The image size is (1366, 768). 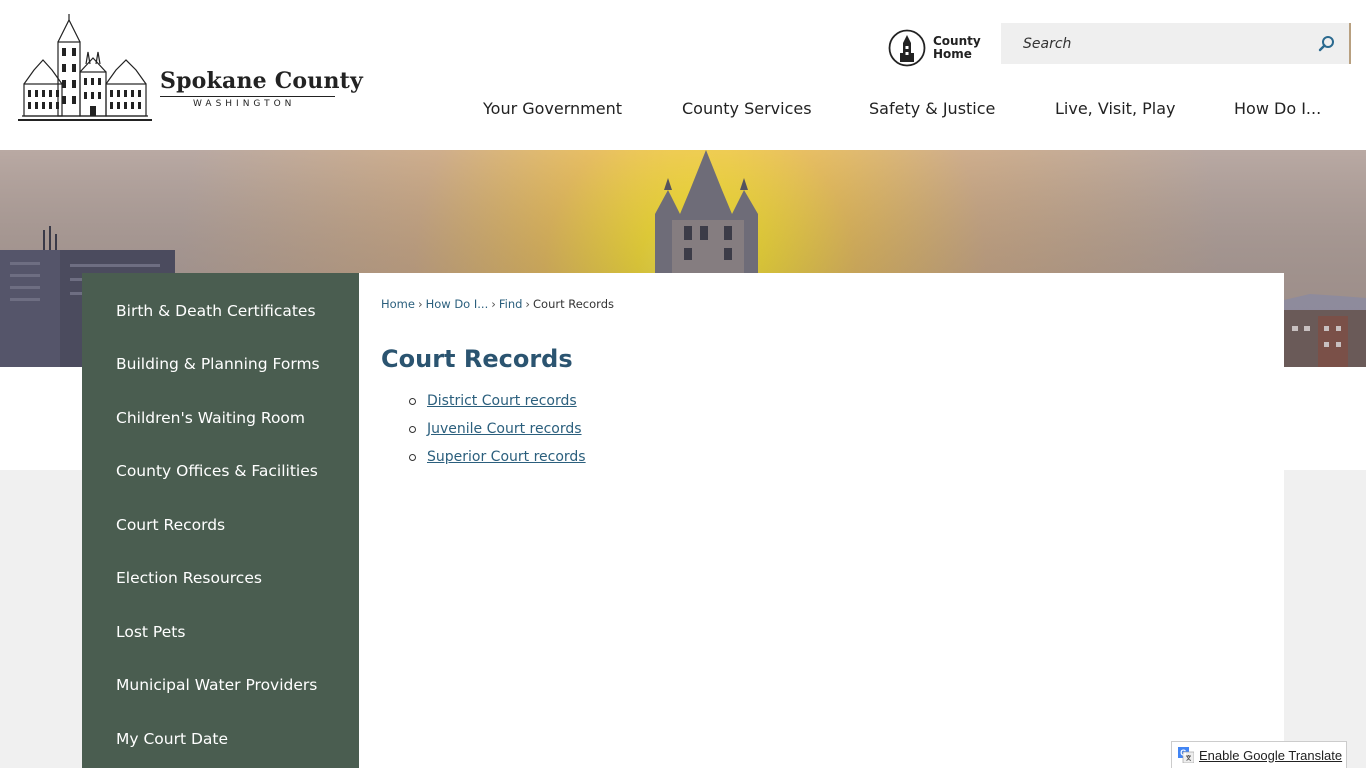 What do you see at coordinates (497, 304) in the screenshot?
I see `breadcrumb: Home › How Do I... › Find › Court Records` at bounding box center [497, 304].